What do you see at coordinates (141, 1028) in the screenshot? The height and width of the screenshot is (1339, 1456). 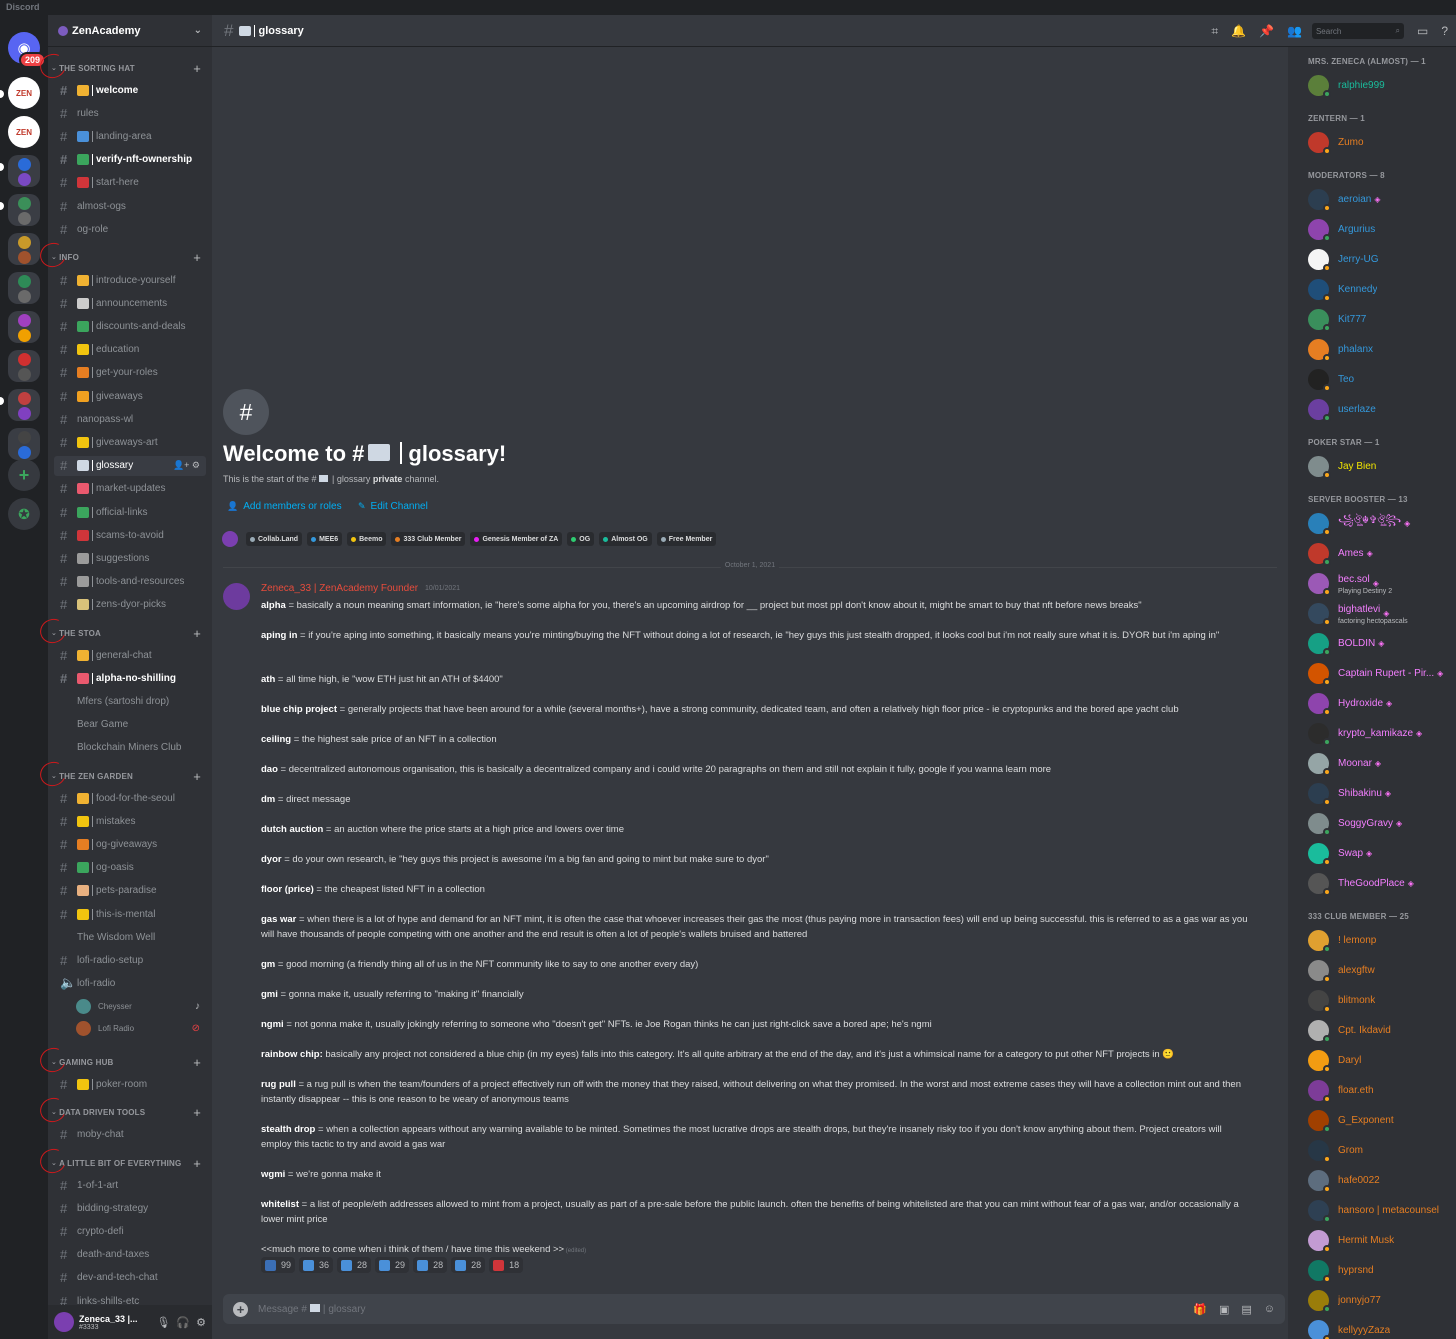 I see `voice-user: Lofi Radio ⊘` at bounding box center [141, 1028].